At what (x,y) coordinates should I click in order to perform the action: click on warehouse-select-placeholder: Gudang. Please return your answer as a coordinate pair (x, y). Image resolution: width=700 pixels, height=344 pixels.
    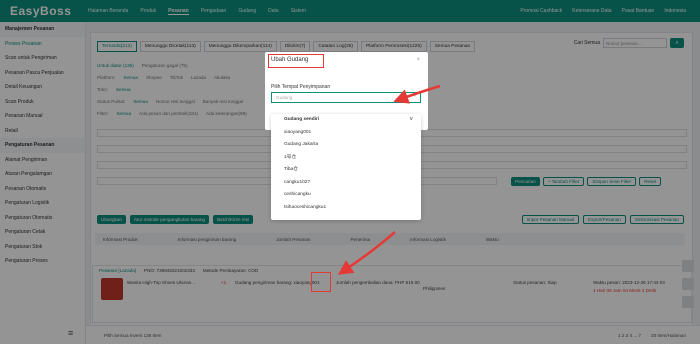
    Looking at the image, I should click on (284, 97).